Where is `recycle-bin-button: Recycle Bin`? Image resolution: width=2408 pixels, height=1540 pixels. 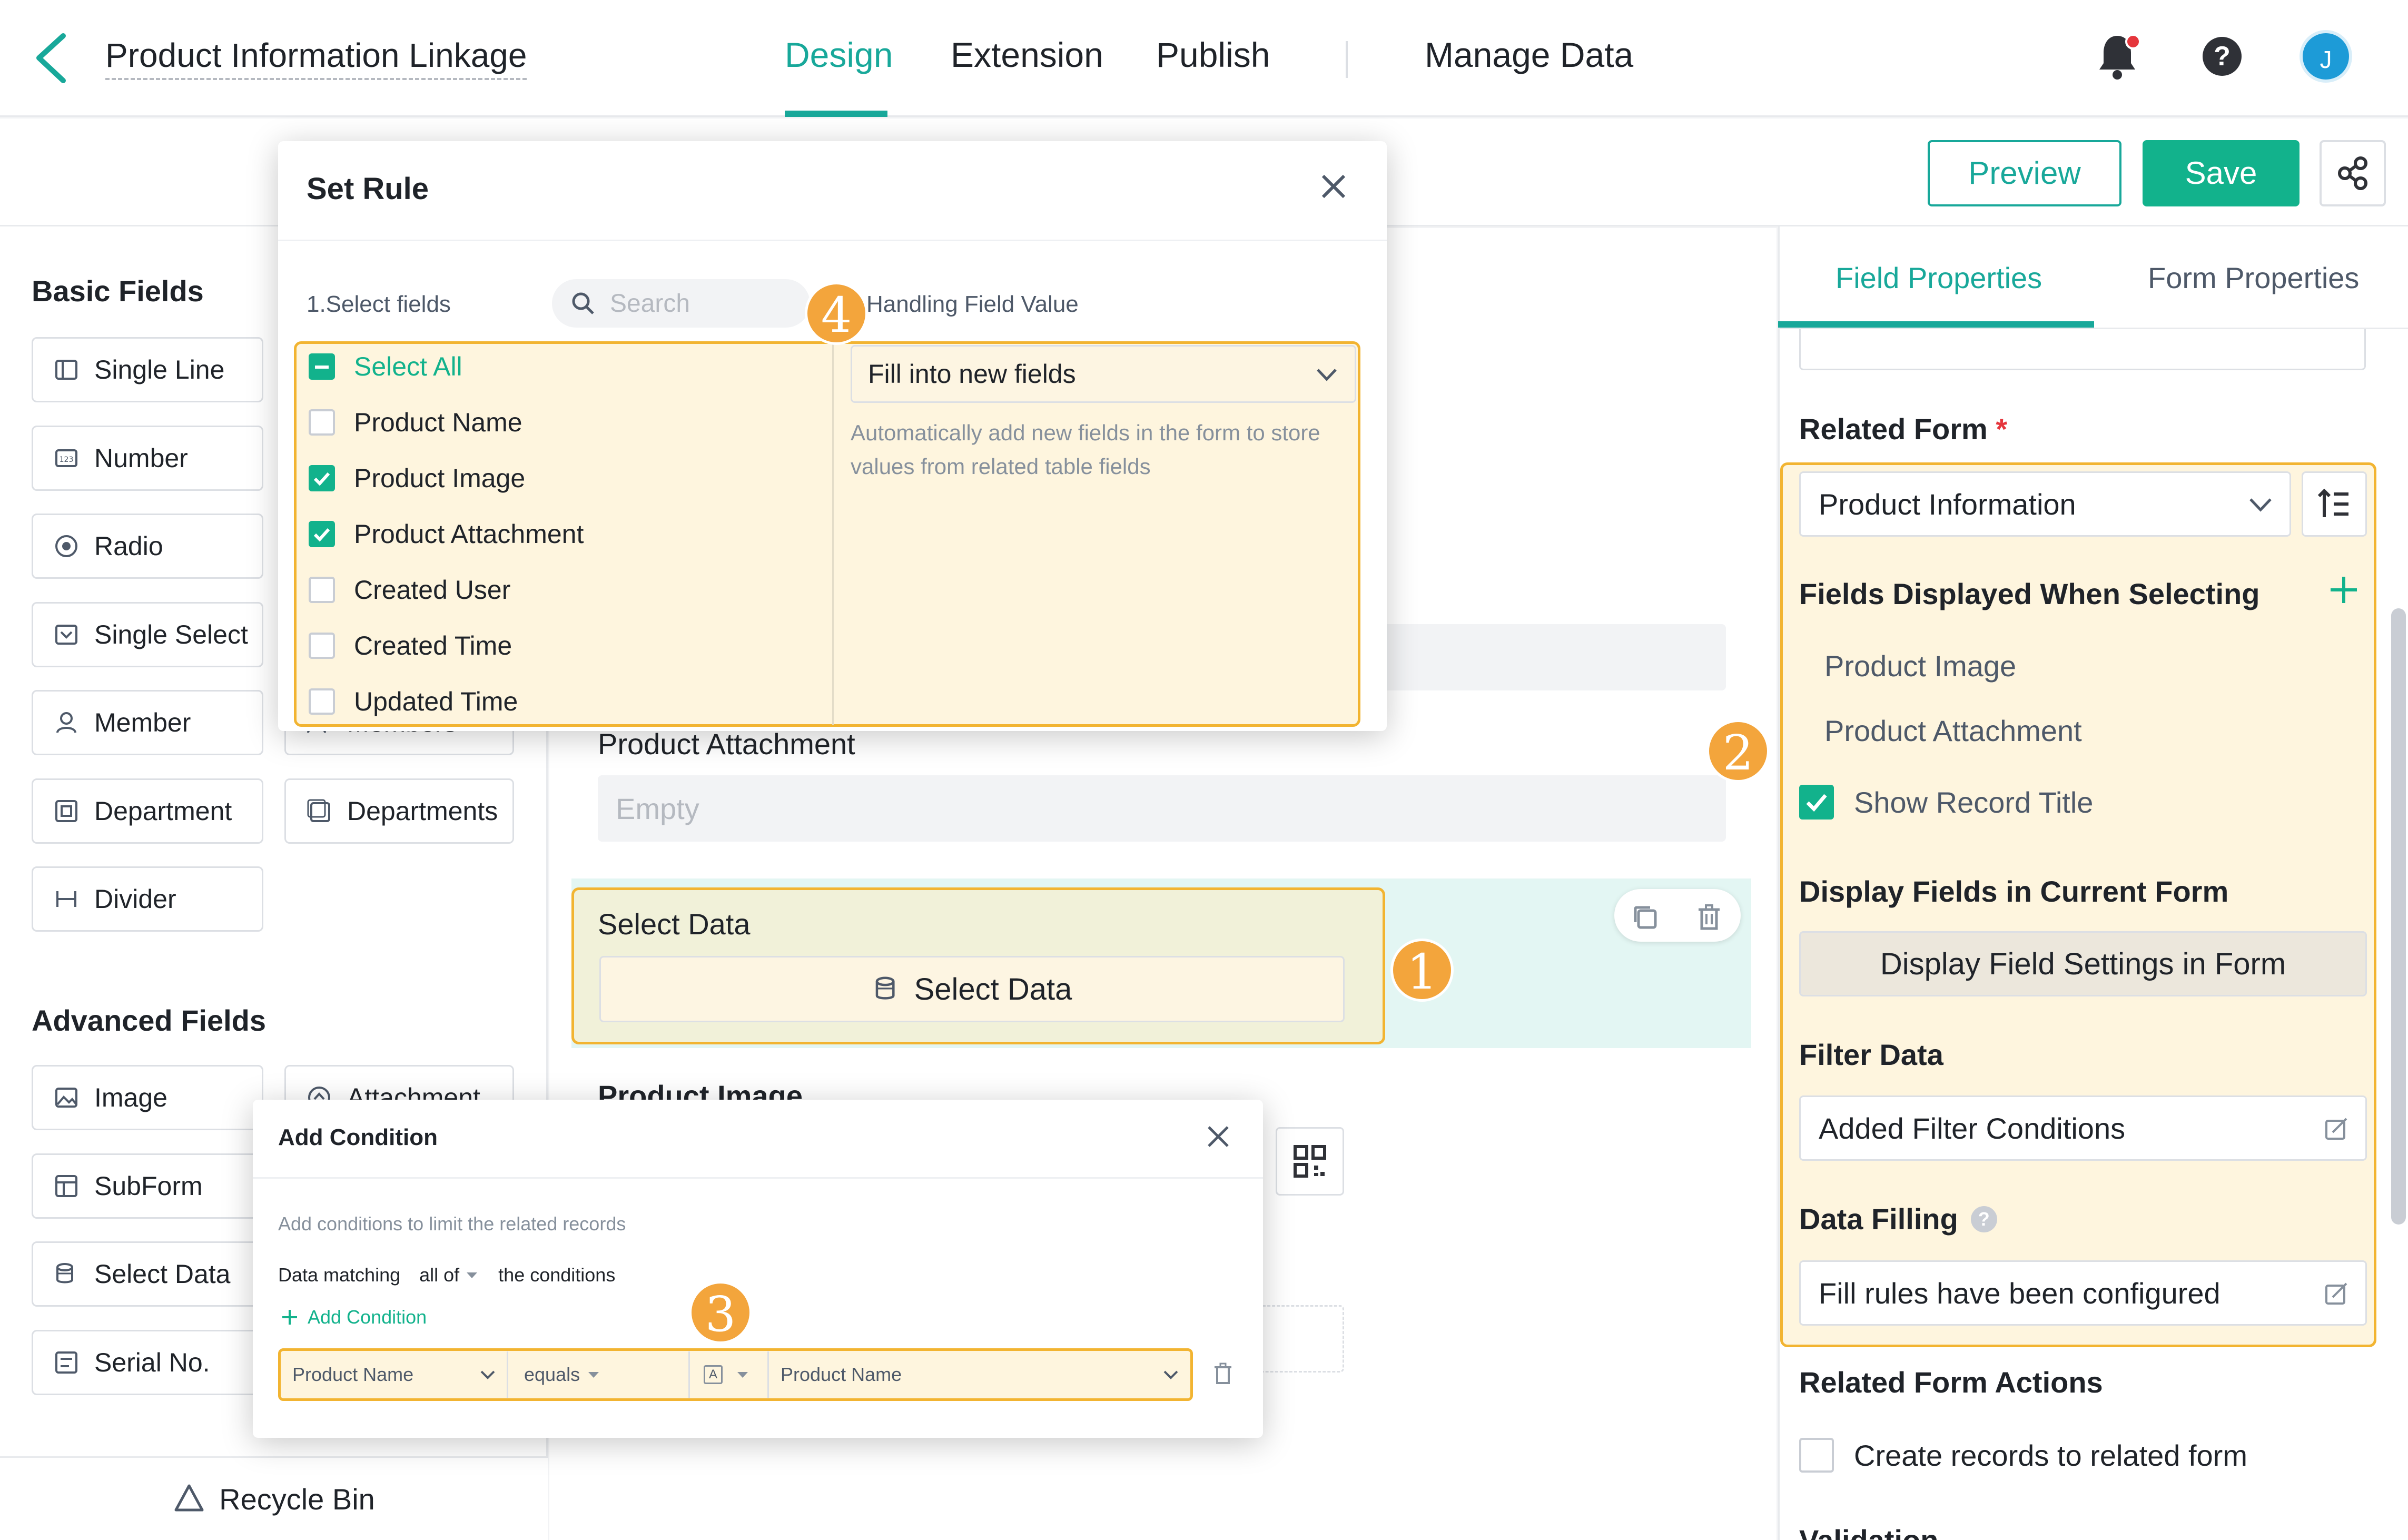 recycle-bin-button: Recycle Bin is located at coordinates (274, 1498).